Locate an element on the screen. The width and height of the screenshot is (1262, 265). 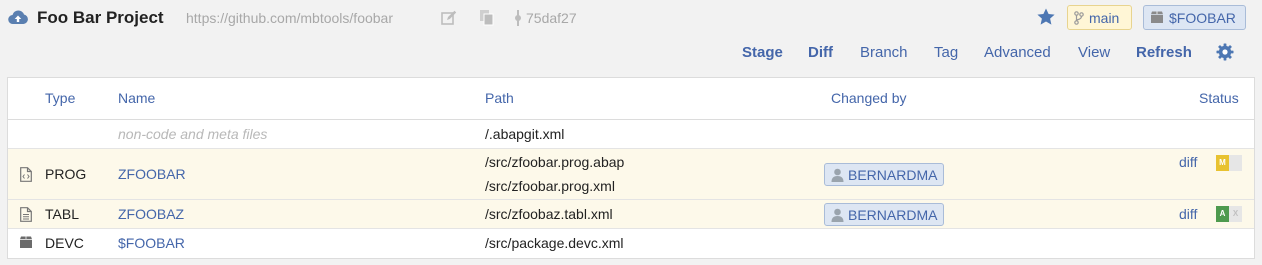
state-remote-badge: X is located at coordinates (1235, 214).